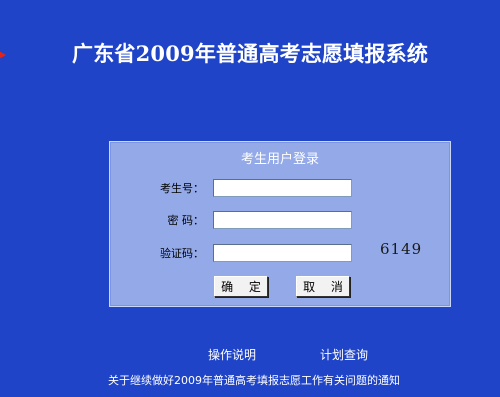 The image size is (500, 397). Describe the element at coordinates (401, 249) in the screenshot. I see `captcha-image: 6149` at that location.